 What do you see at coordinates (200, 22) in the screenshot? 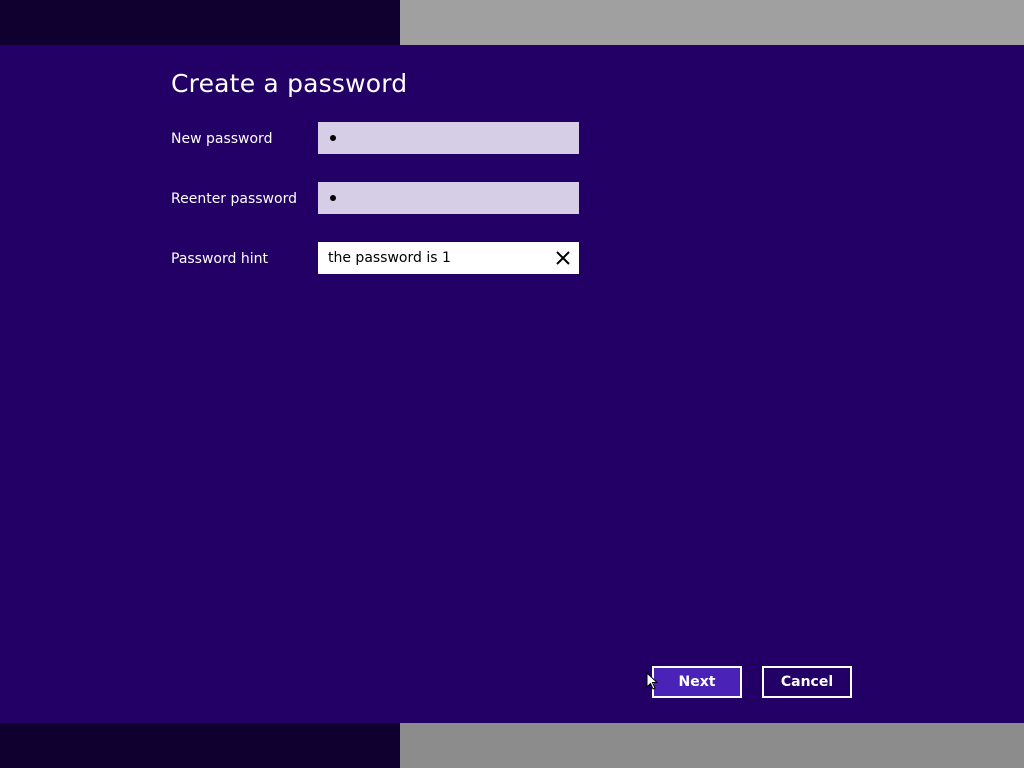
I see `top-bar-dark-segment` at bounding box center [200, 22].